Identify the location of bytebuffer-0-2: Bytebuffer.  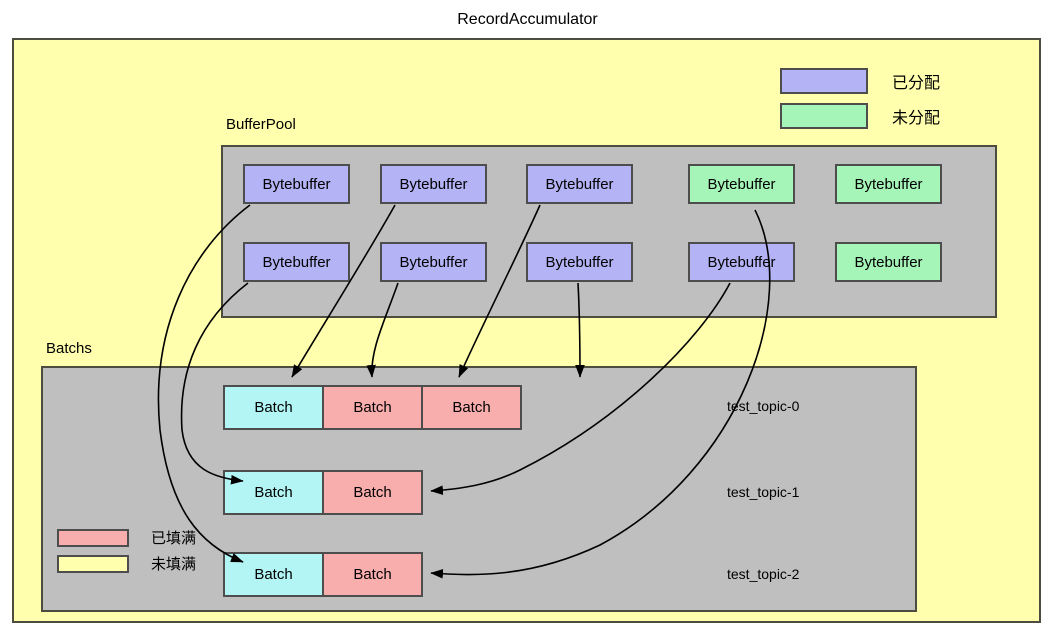
(579, 184).